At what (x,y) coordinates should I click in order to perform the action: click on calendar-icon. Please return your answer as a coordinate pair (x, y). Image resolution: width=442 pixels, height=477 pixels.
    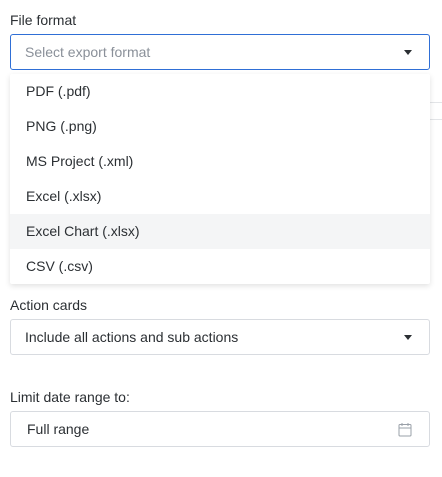
    Looking at the image, I should click on (405, 429).